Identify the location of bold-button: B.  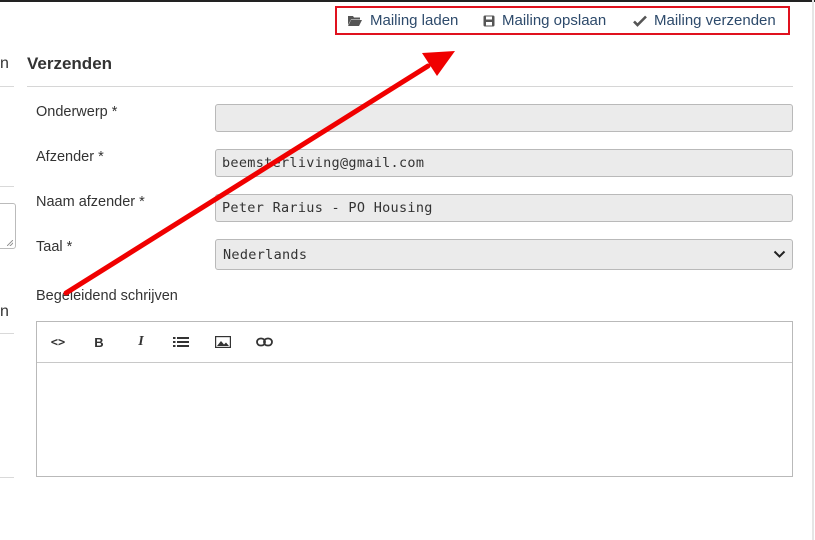
(99, 342).